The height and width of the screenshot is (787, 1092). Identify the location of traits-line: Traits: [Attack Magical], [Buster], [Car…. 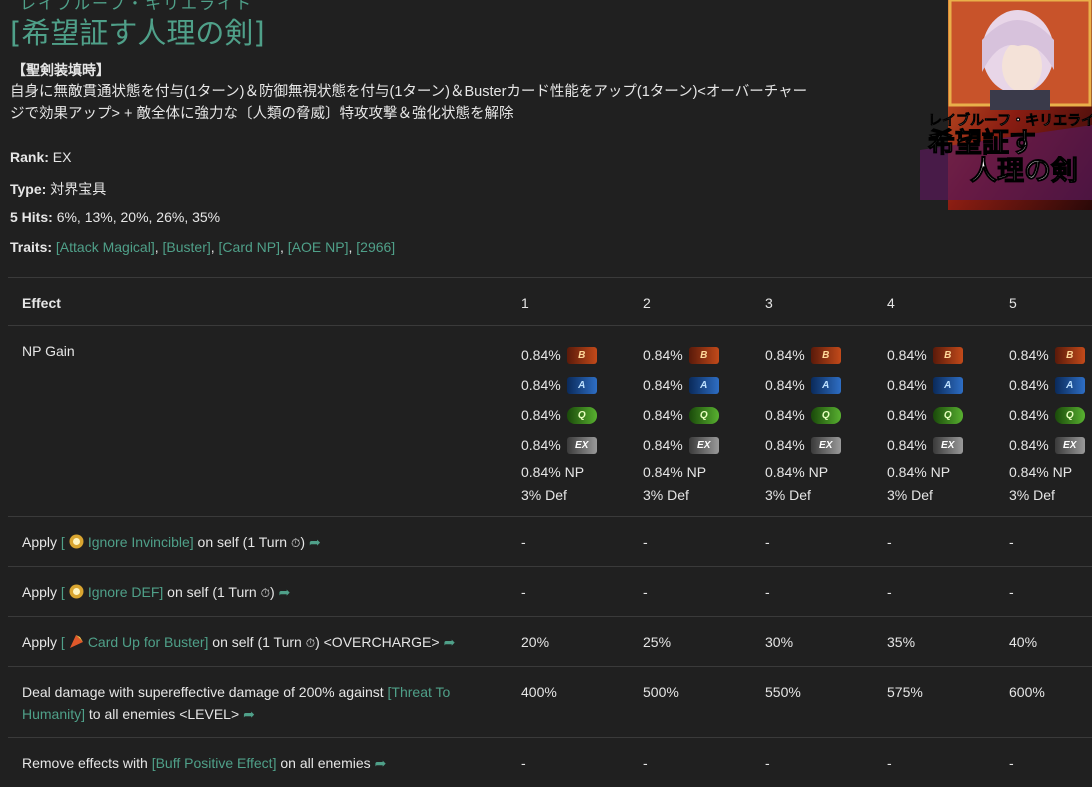
(203, 247).